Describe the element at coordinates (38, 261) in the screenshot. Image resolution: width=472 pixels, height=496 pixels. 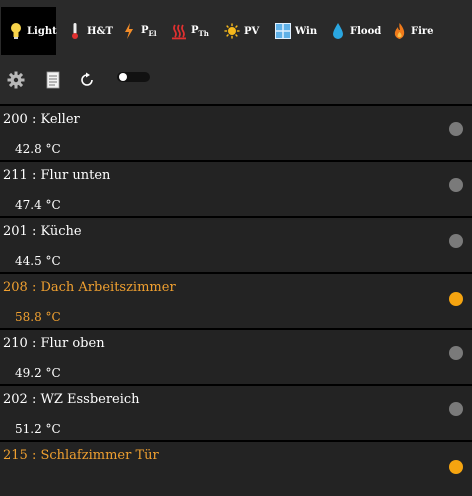
I see `sensor-value: 44.5 °C` at that location.